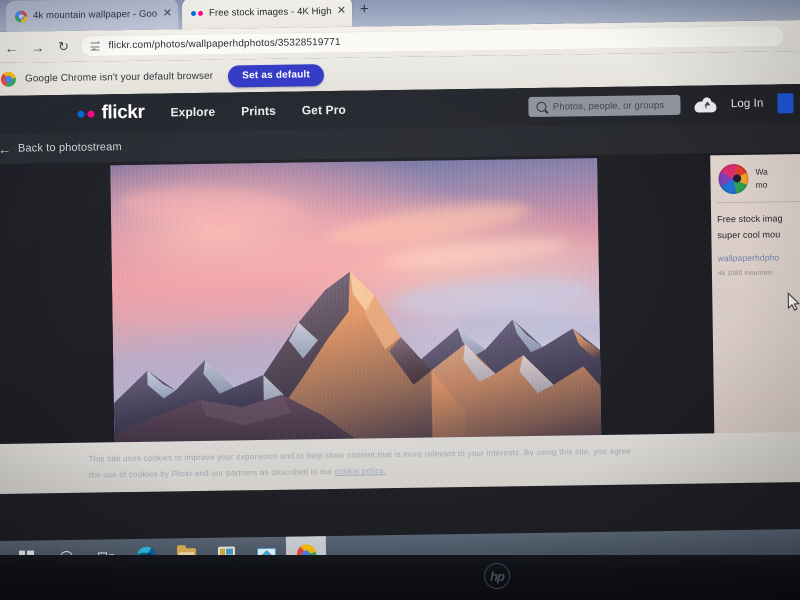 This screenshot has width=800, height=600. I want to click on photo-tags: 4k 1080 mountain, so click(745, 272).